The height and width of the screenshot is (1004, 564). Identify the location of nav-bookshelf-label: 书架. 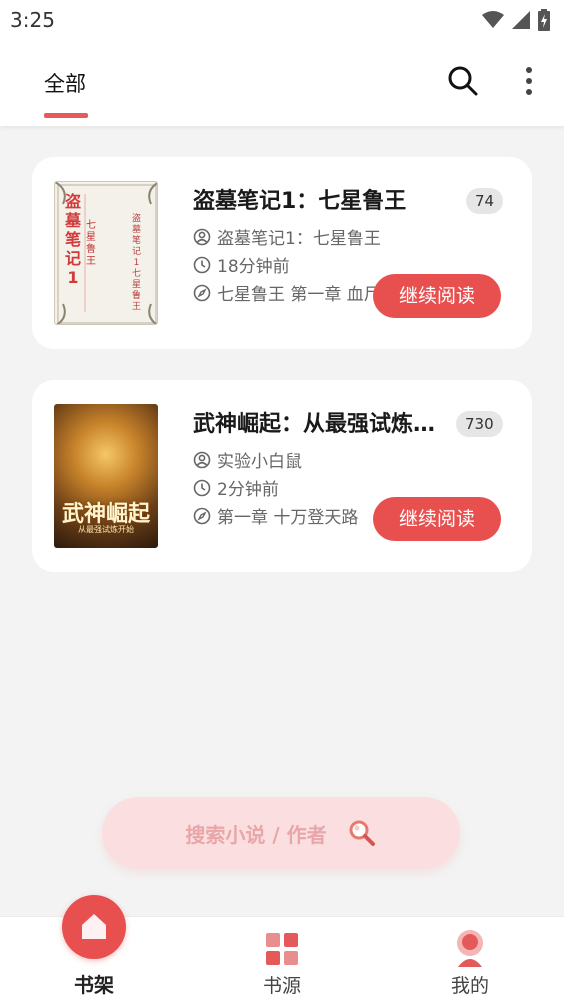
(94, 985).